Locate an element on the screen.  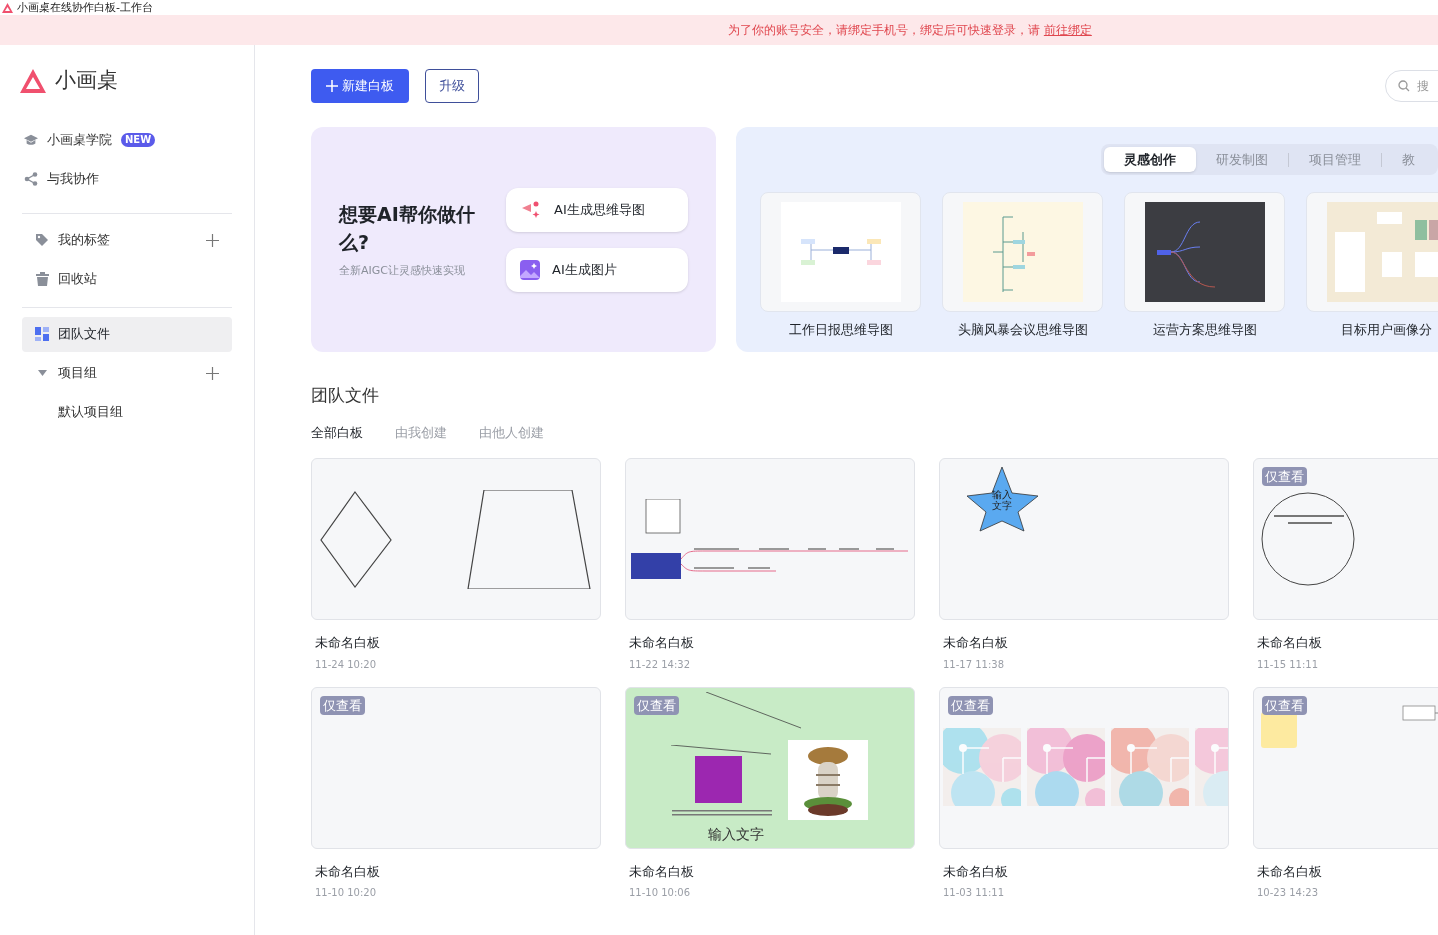
filter-tab: 全部白板 is located at coordinates (337, 432).